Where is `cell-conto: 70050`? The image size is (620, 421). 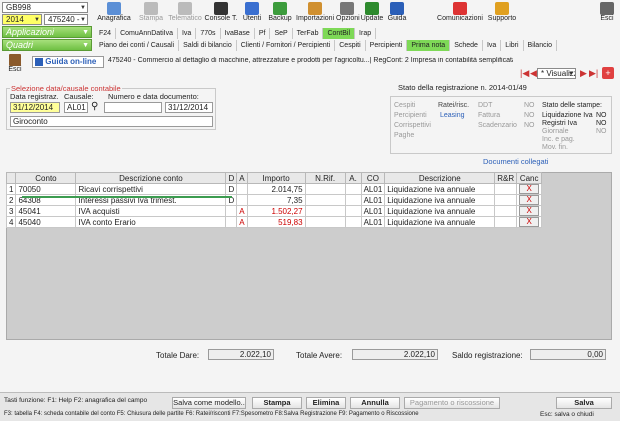 cell-conto: 70050 is located at coordinates (46, 189).